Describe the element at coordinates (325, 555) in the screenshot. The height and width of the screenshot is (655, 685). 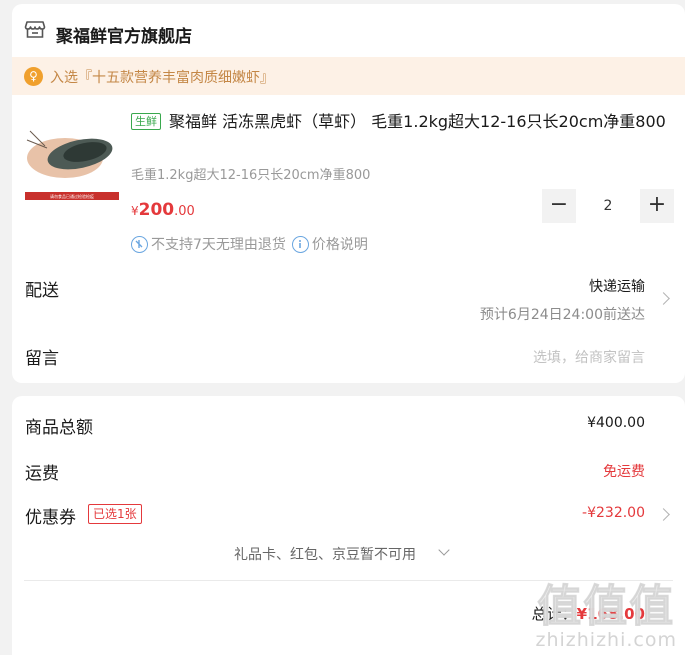
I see `unavailable-text: 礼品卡、红包、京豆暂不可用` at that location.